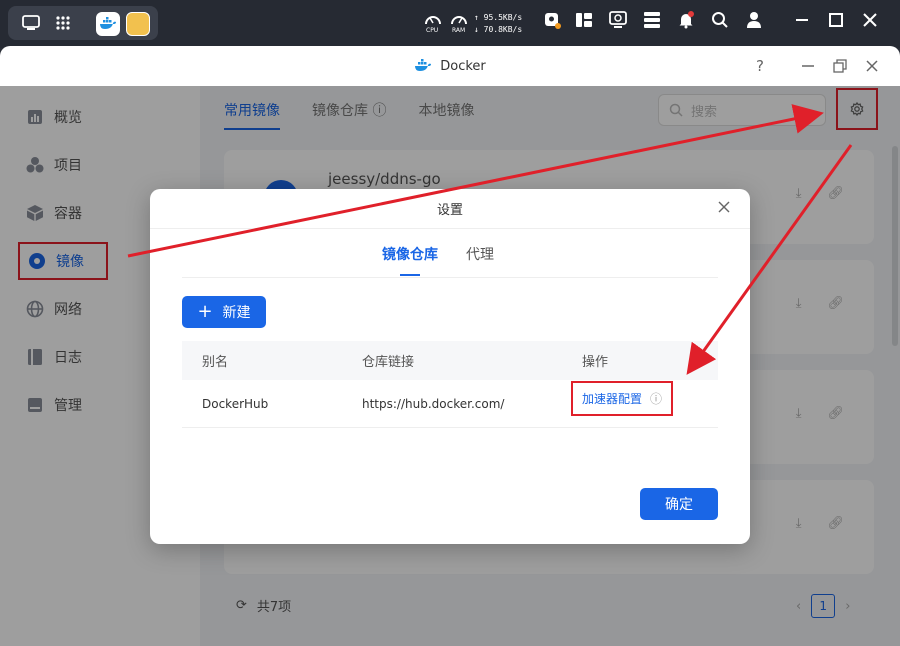 The height and width of the screenshot is (646, 900). What do you see at coordinates (836, 20) in the screenshot?
I see `system-maximize-icon` at bounding box center [836, 20].